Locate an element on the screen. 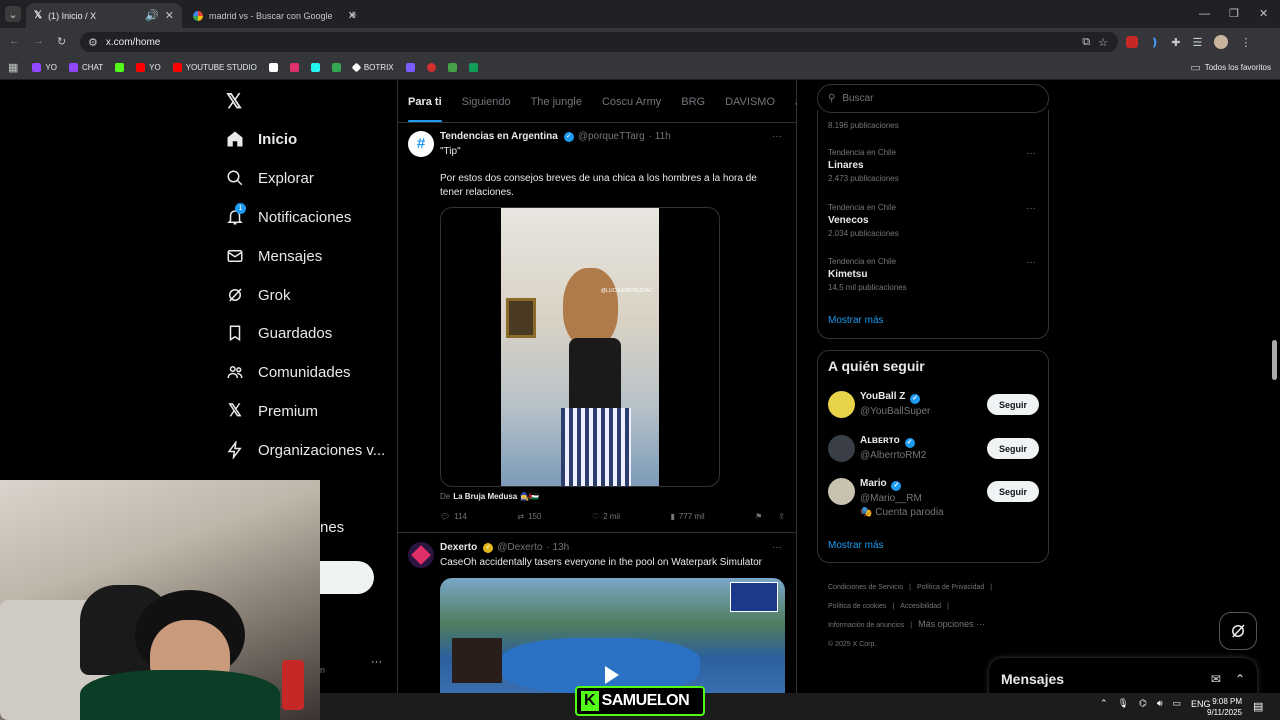  follow-suggestion: Mario ✓ @Mario__RM 🎭 Cuenta parodia is located at coordinates (902, 498).